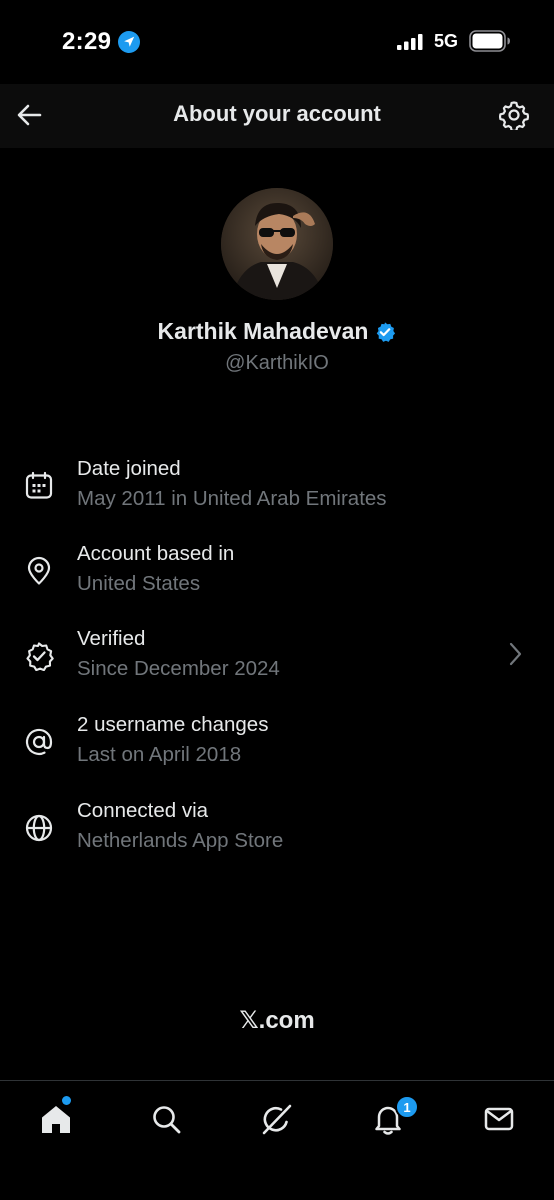 Image resolution: width=554 pixels, height=1200 pixels. I want to click on settings-button, so click(514, 115).